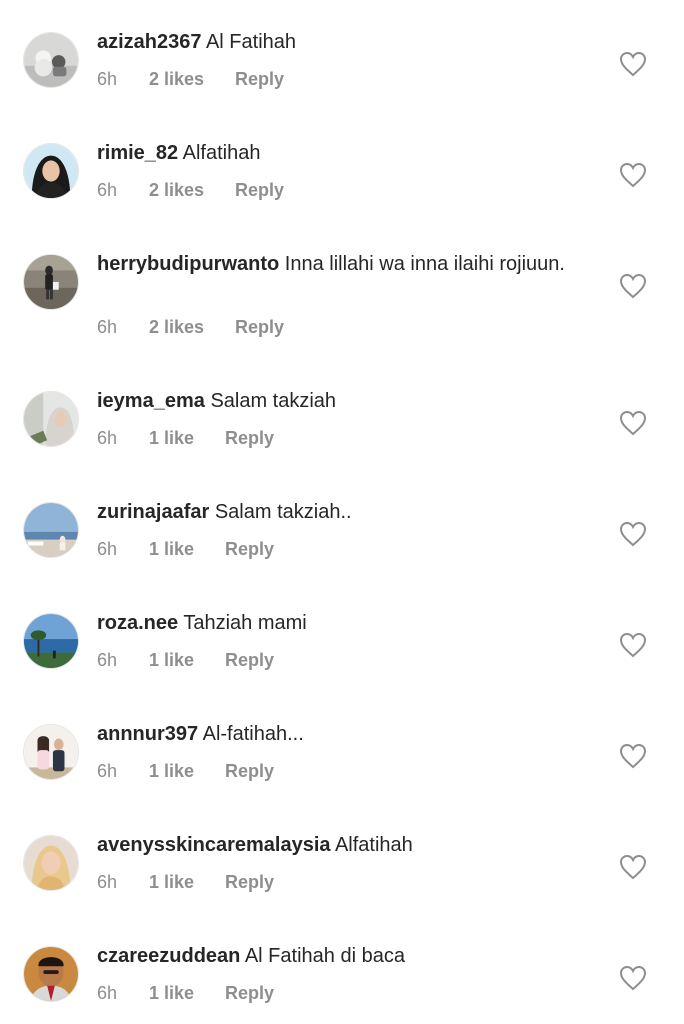  I want to click on comment-username: czareezuddean, so click(168, 956).